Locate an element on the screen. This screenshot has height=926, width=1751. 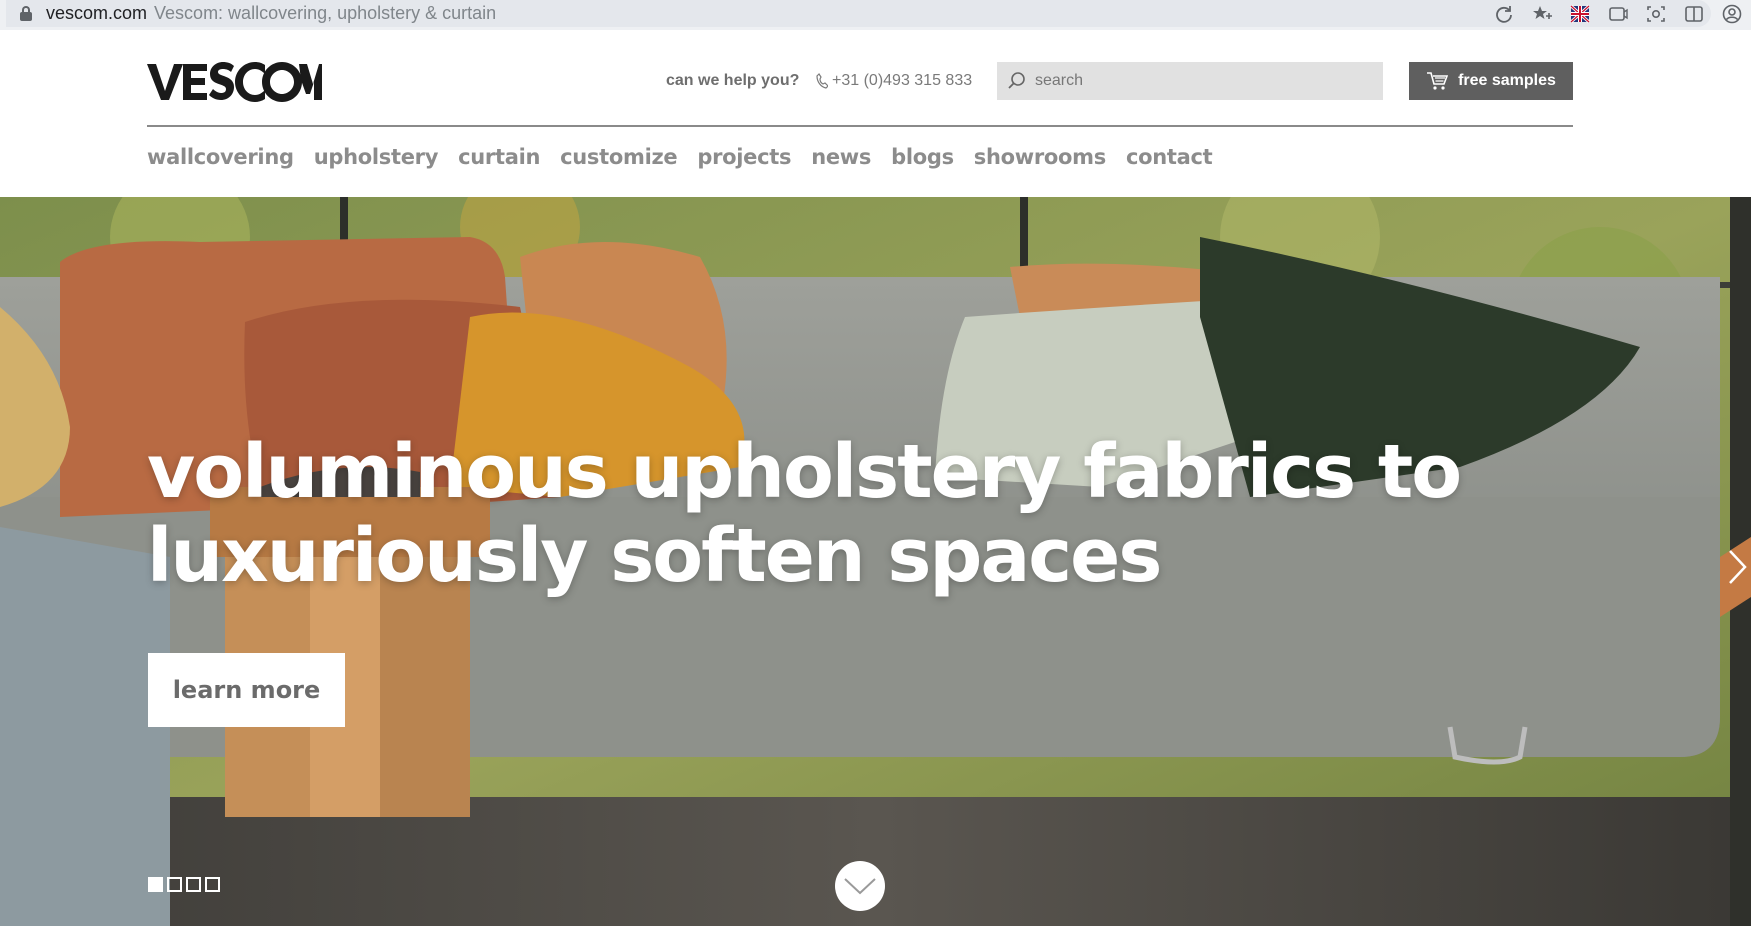
search-box is located at coordinates (1190, 81).